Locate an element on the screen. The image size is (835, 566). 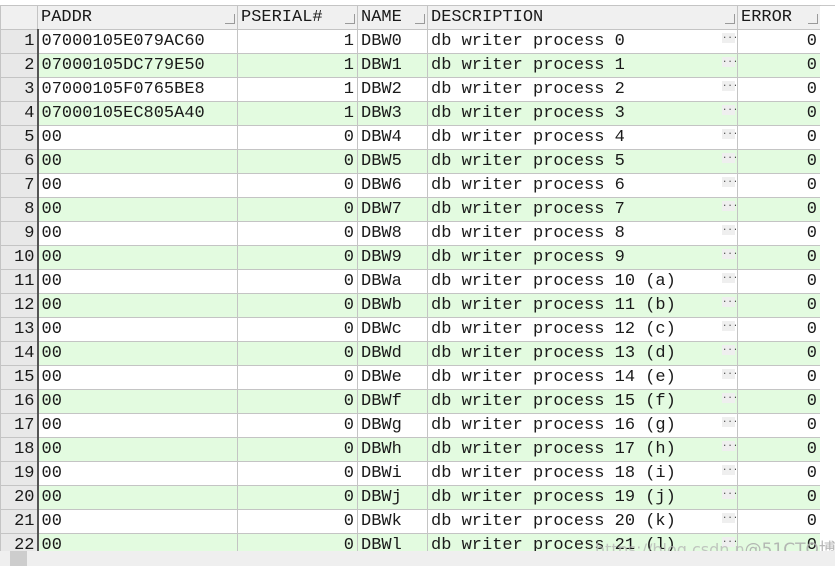
column-header-paddr: PADDR is located at coordinates (137, 17).